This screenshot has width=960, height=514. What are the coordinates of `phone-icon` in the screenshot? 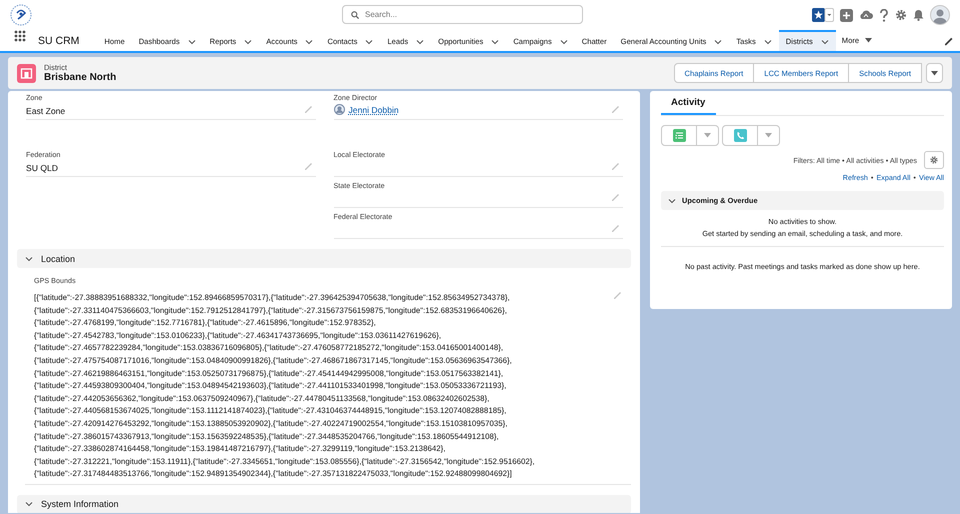 It's located at (740, 135).